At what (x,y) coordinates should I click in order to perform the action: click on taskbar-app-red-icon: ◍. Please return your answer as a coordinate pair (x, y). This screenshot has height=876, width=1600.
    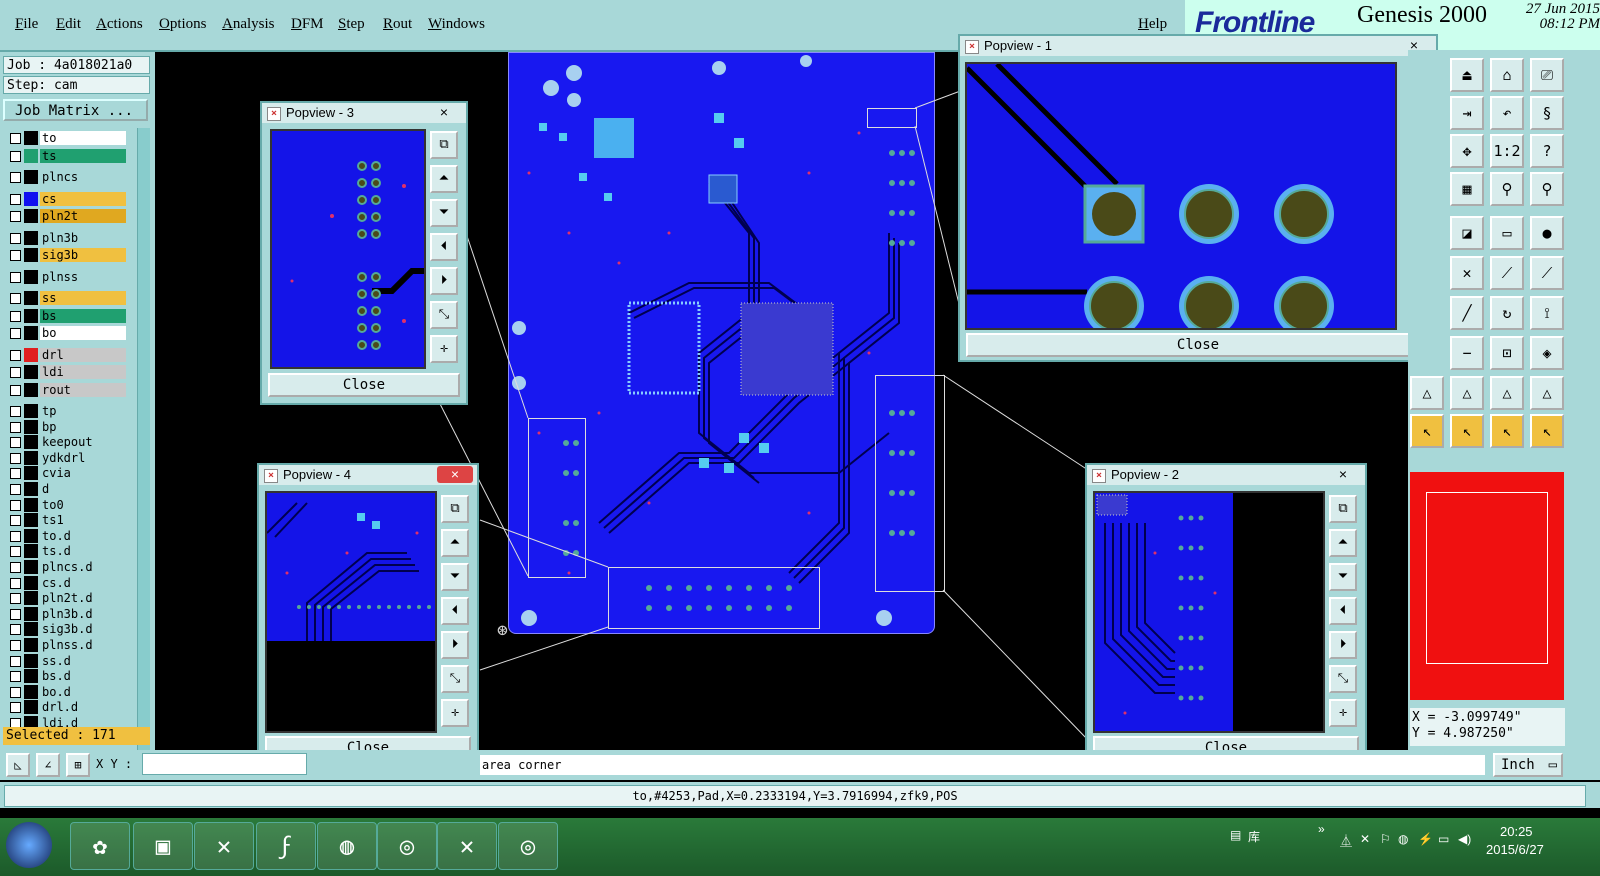
    Looking at the image, I should click on (347, 846).